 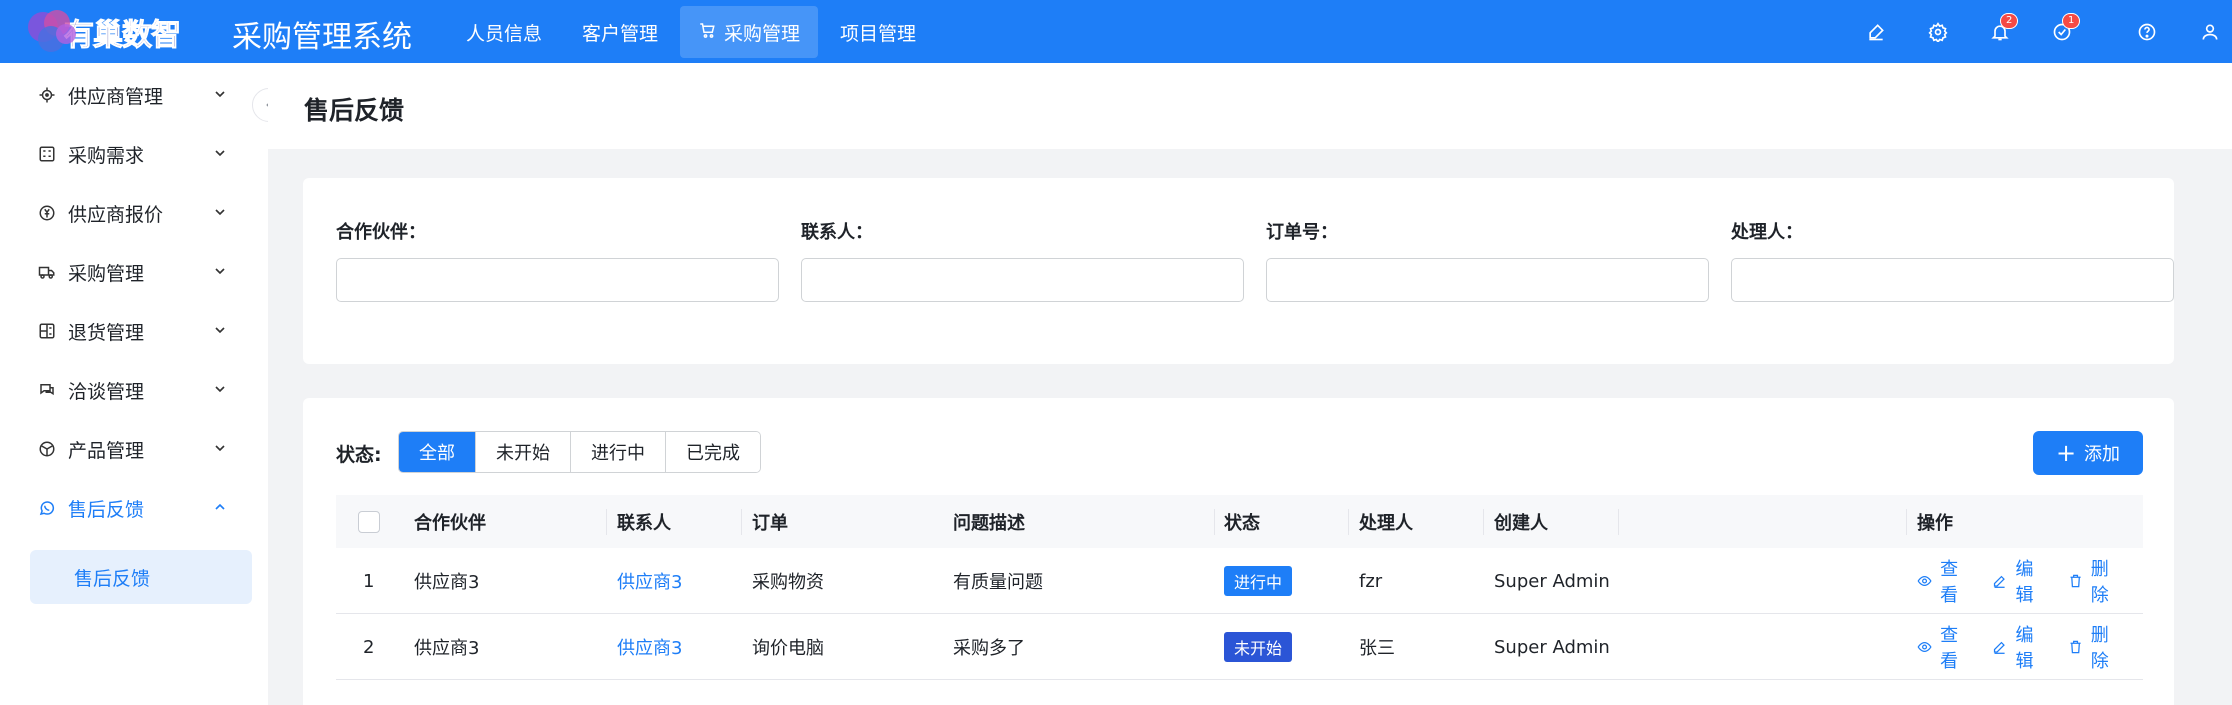 I want to click on filter-contact: 联系人：, so click(x=1022, y=260).